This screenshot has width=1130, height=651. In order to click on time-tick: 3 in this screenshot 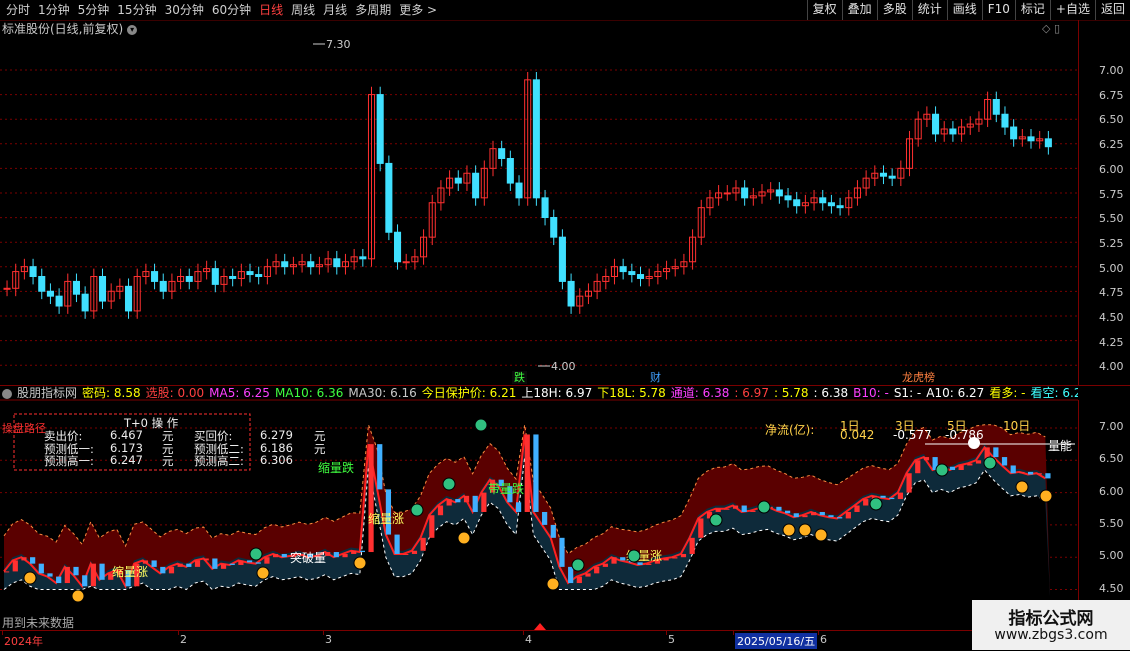, I will do `click(328, 639)`.